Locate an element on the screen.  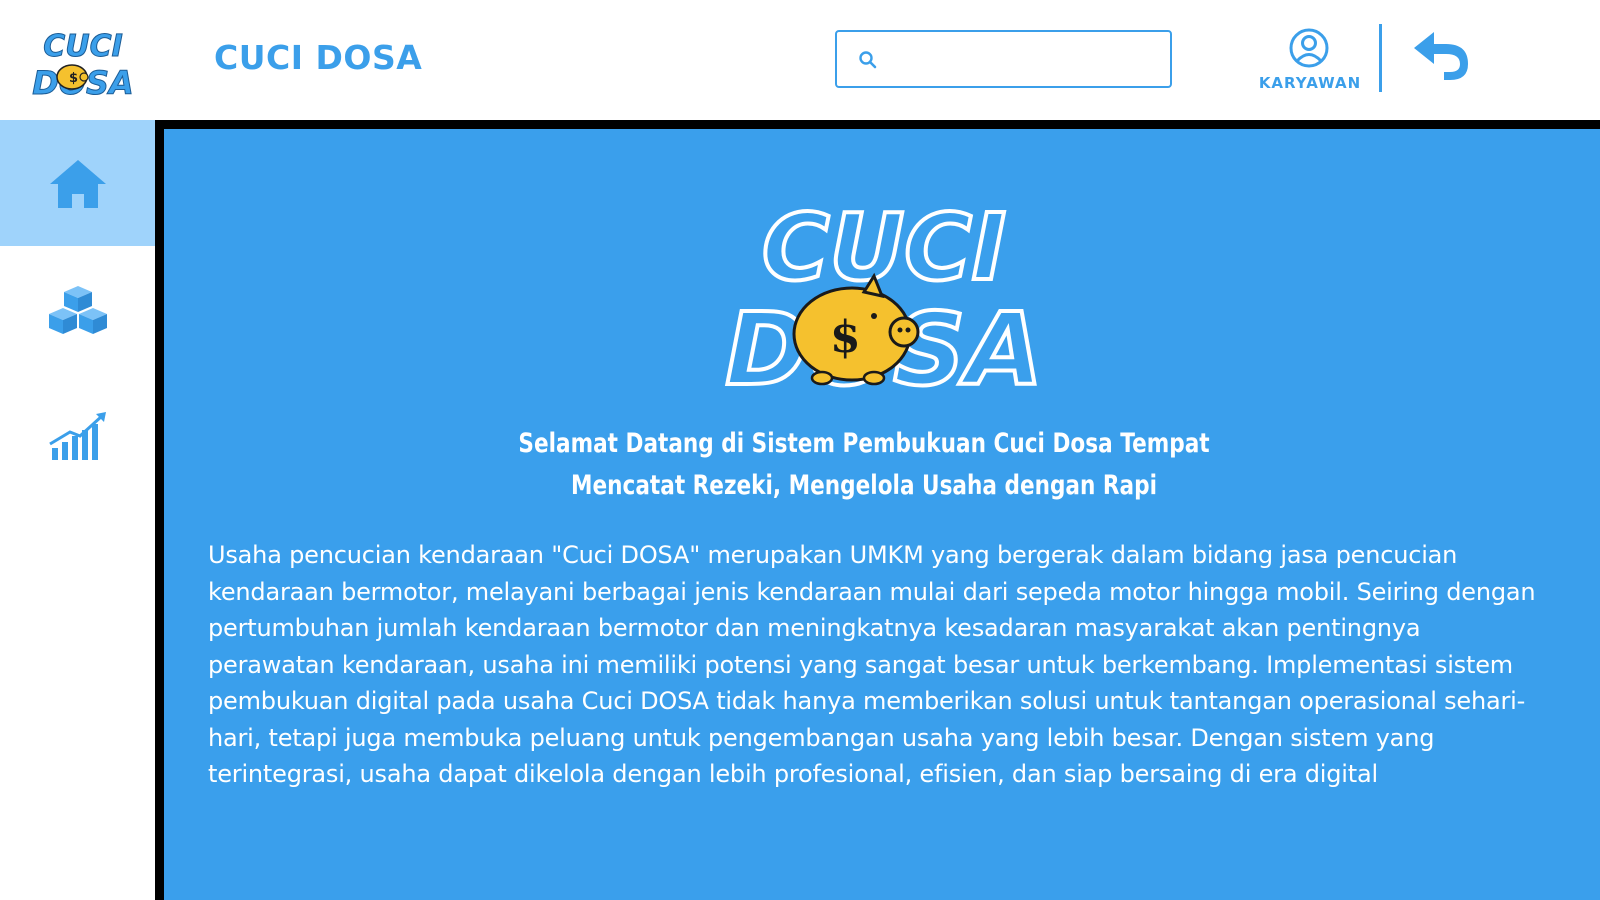
sidebar-item-reports is located at coordinates (77, 435).